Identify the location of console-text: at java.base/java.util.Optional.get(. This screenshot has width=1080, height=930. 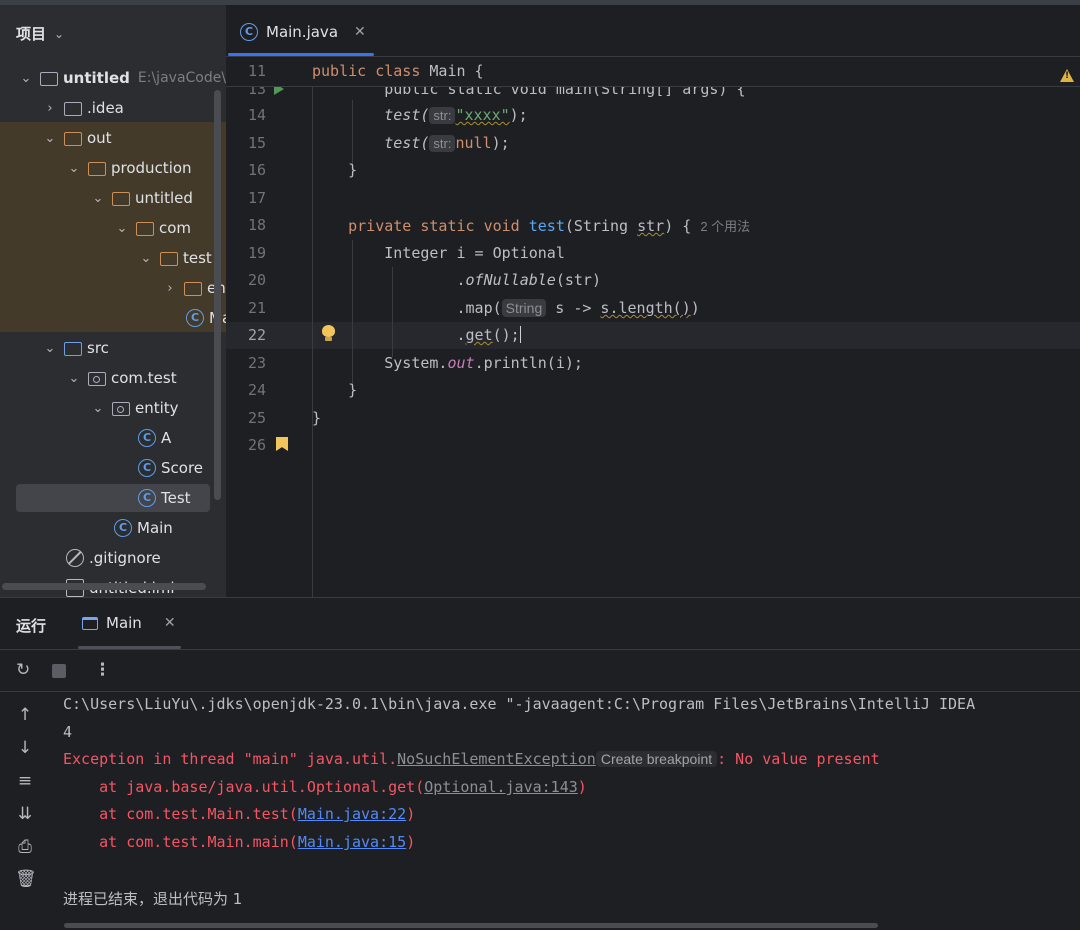
(244, 787).